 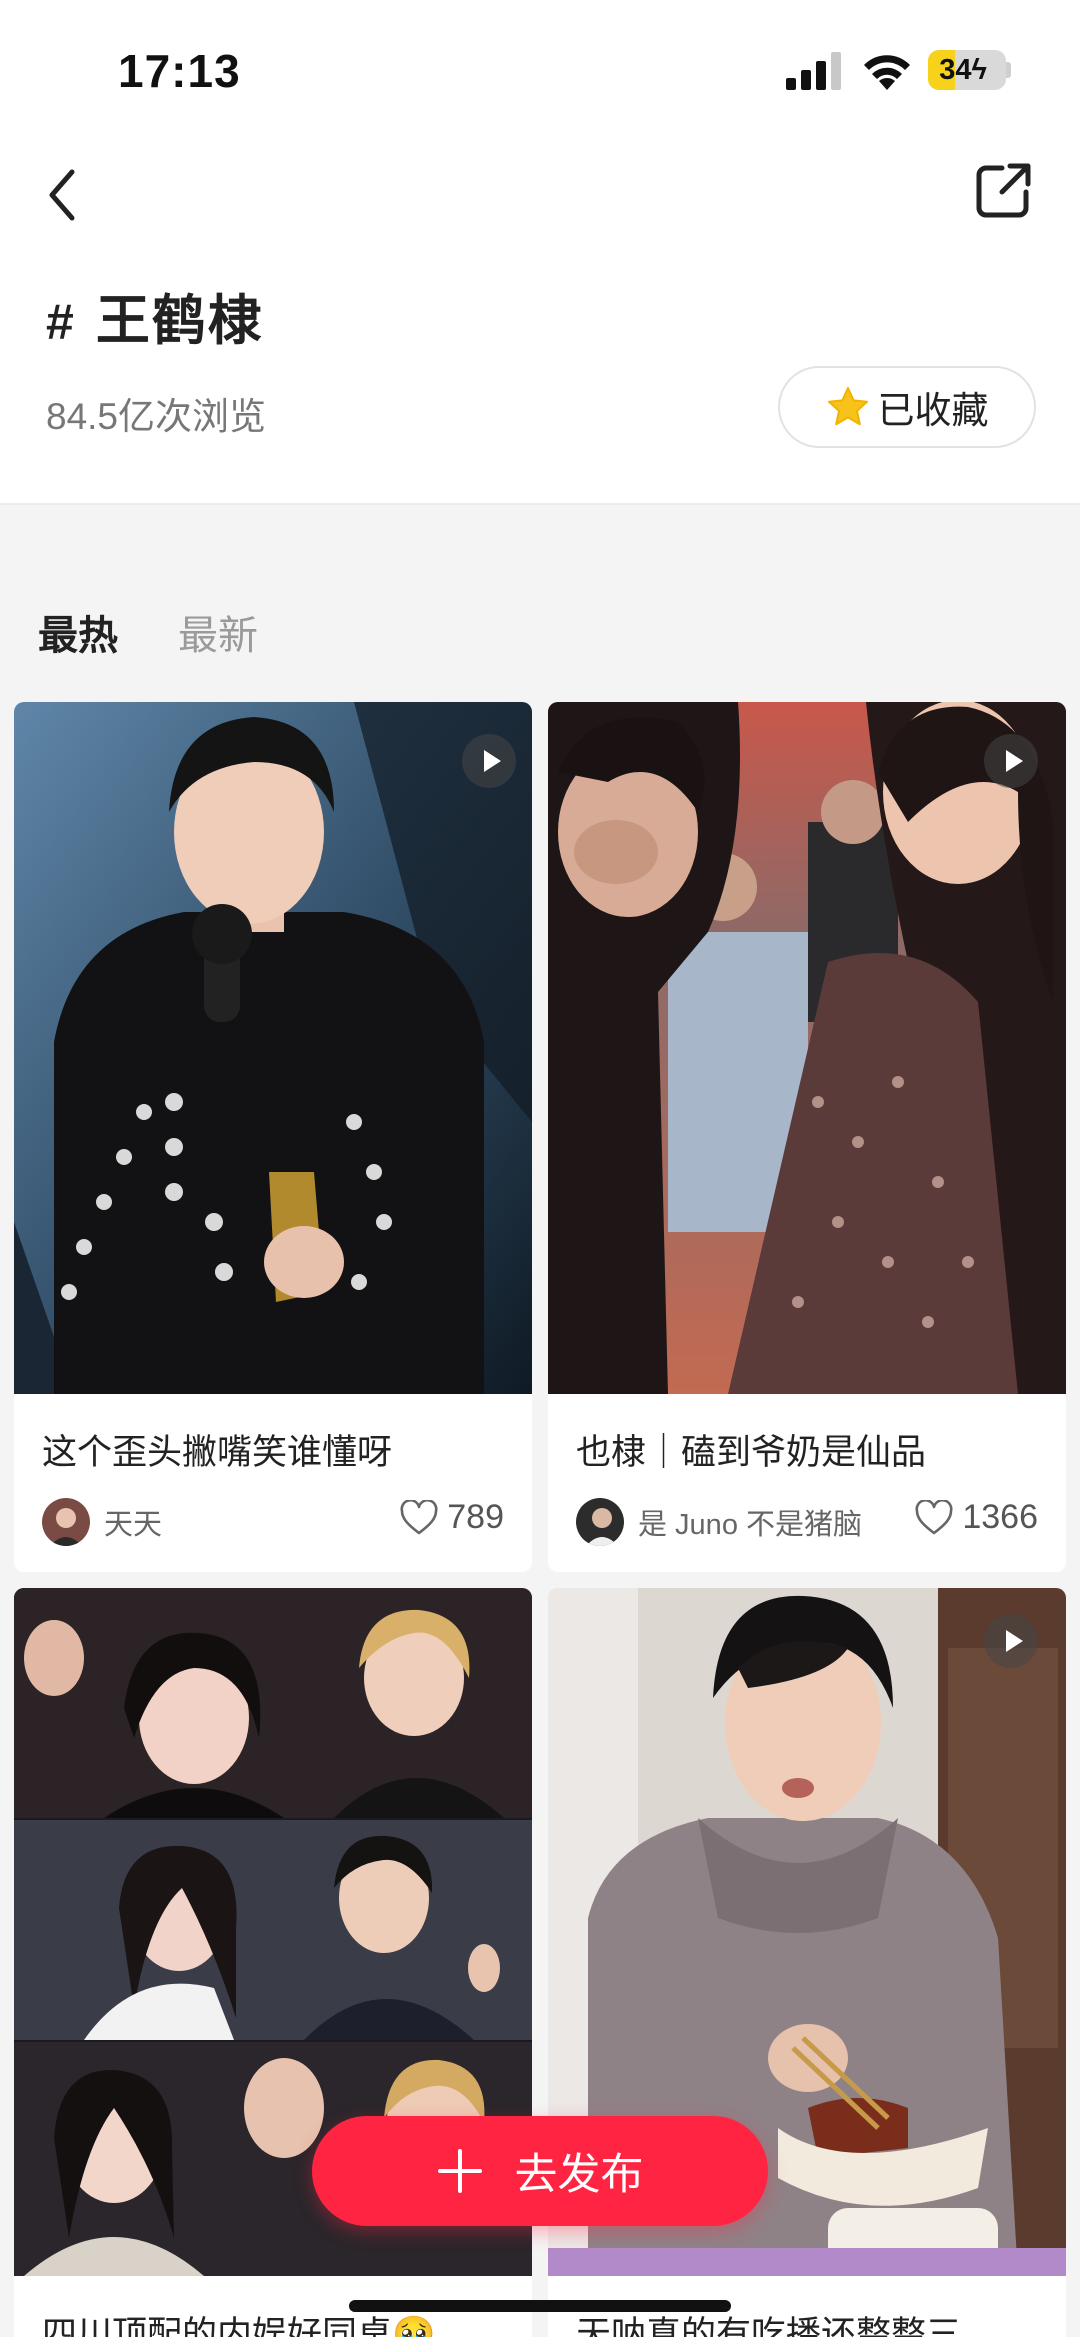 I want to click on share-external-icon, so click(x=1003, y=191).